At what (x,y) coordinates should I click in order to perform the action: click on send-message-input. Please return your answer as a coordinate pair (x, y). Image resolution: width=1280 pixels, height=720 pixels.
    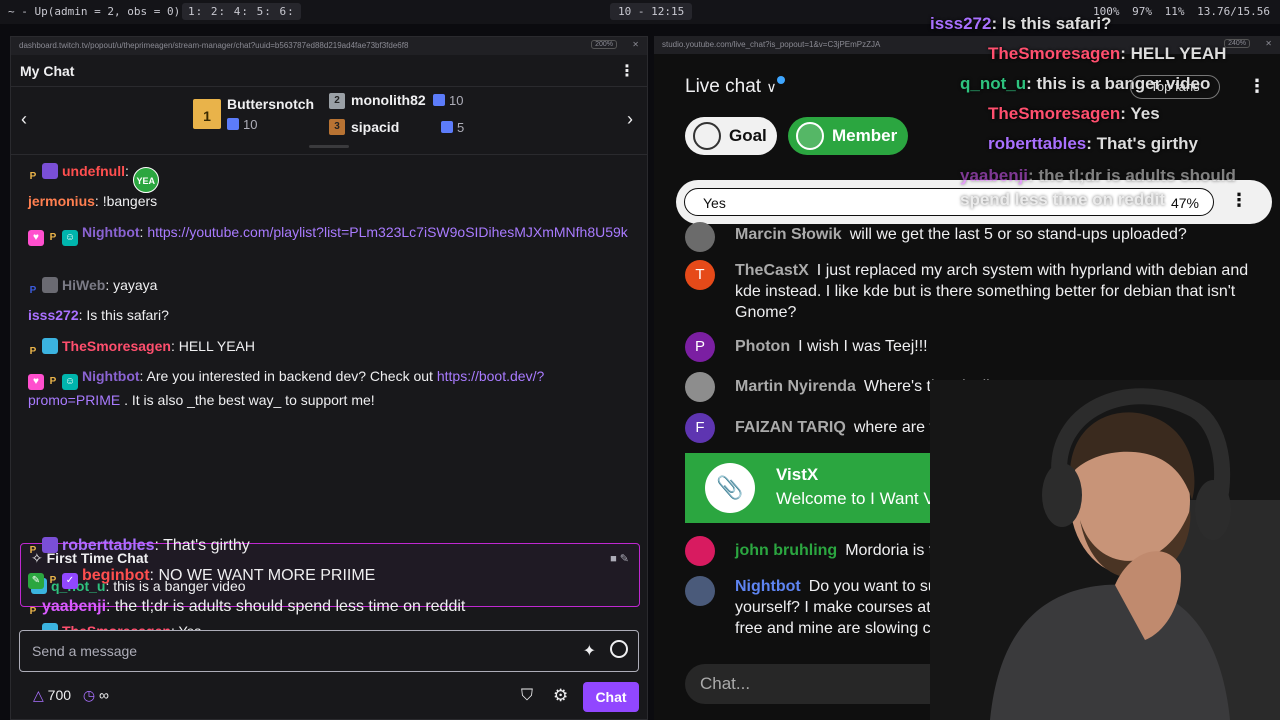
    Looking at the image, I should click on (300, 651).